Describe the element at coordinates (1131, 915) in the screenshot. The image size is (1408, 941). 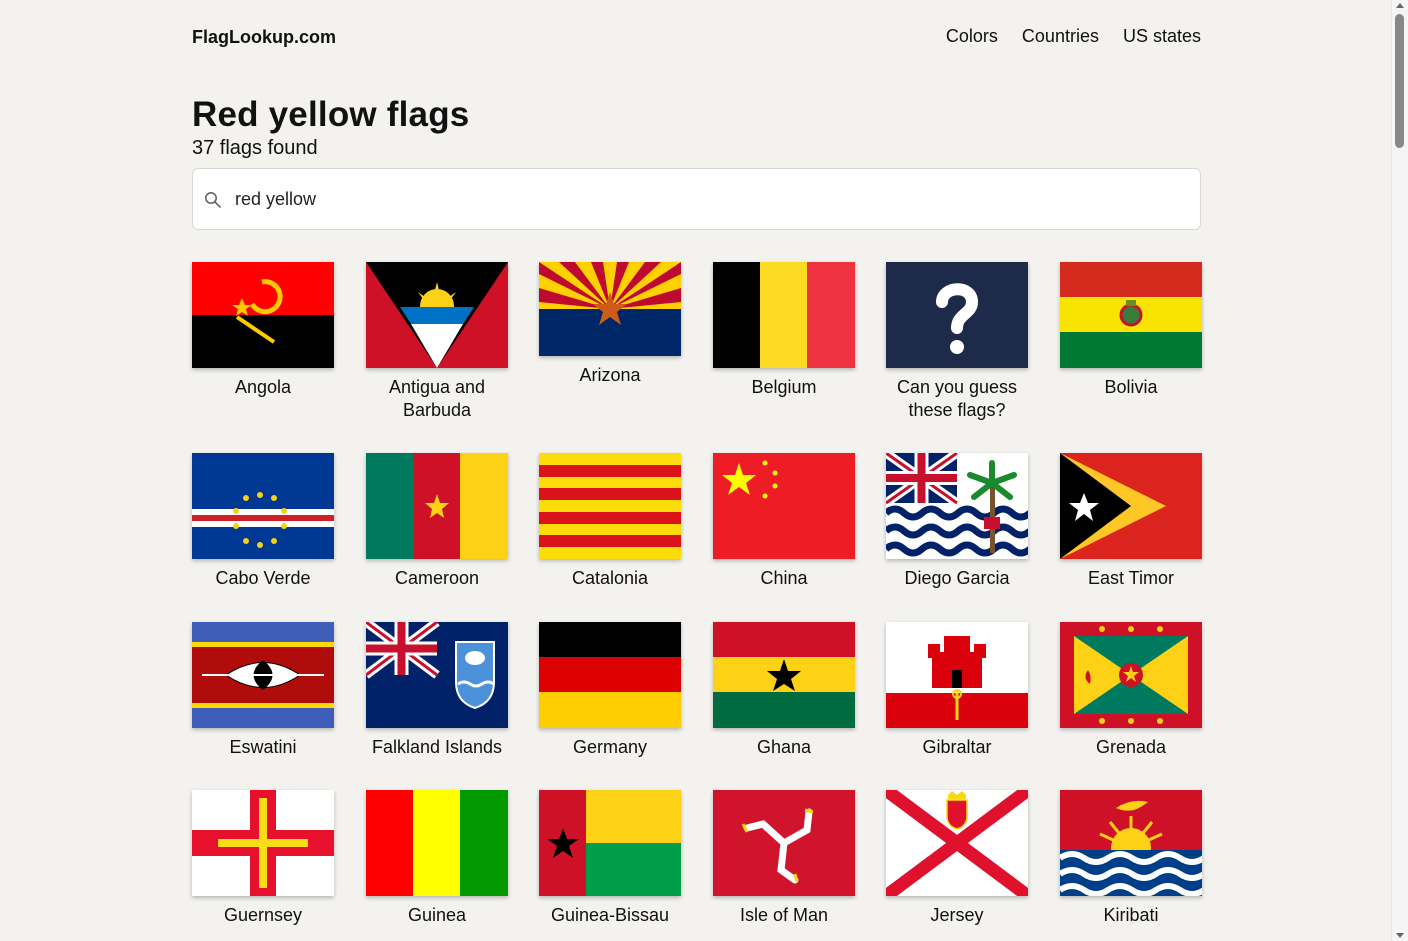
I see `flag-name: Kiribati` at that location.